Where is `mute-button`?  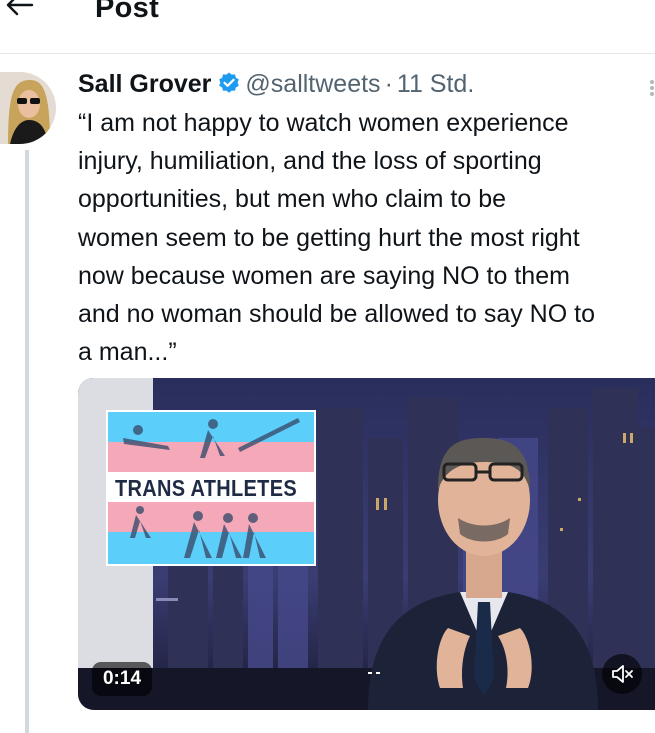
mute-button is located at coordinates (622, 674).